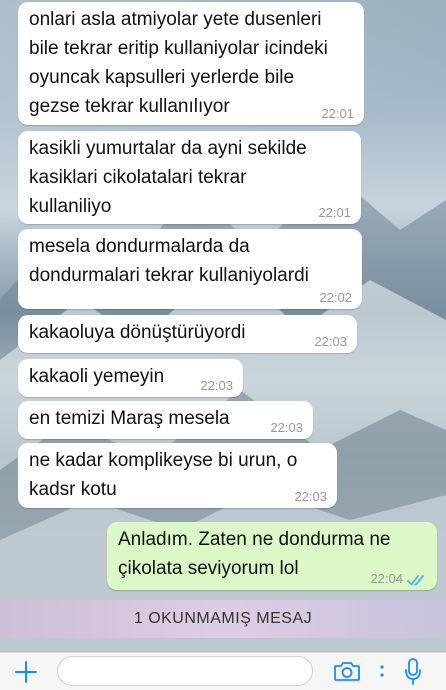 The height and width of the screenshot is (690, 446). Describe the element at coordinates (129, 418) in the screenshot. I see `message-text: en temizi Maraş mesela` at that location.